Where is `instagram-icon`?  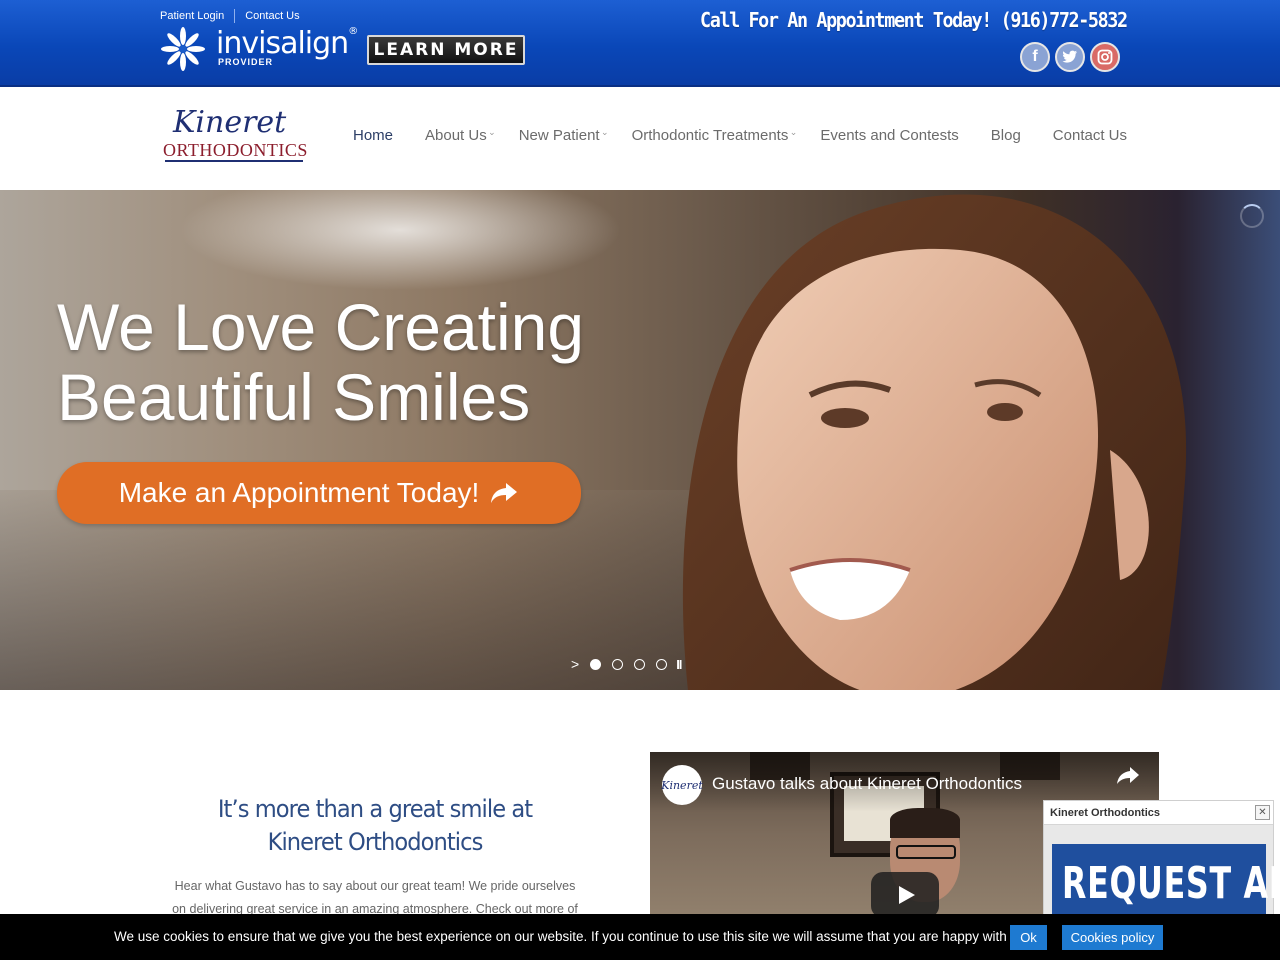
instagram-icon is located at coordinates (1105, 57).